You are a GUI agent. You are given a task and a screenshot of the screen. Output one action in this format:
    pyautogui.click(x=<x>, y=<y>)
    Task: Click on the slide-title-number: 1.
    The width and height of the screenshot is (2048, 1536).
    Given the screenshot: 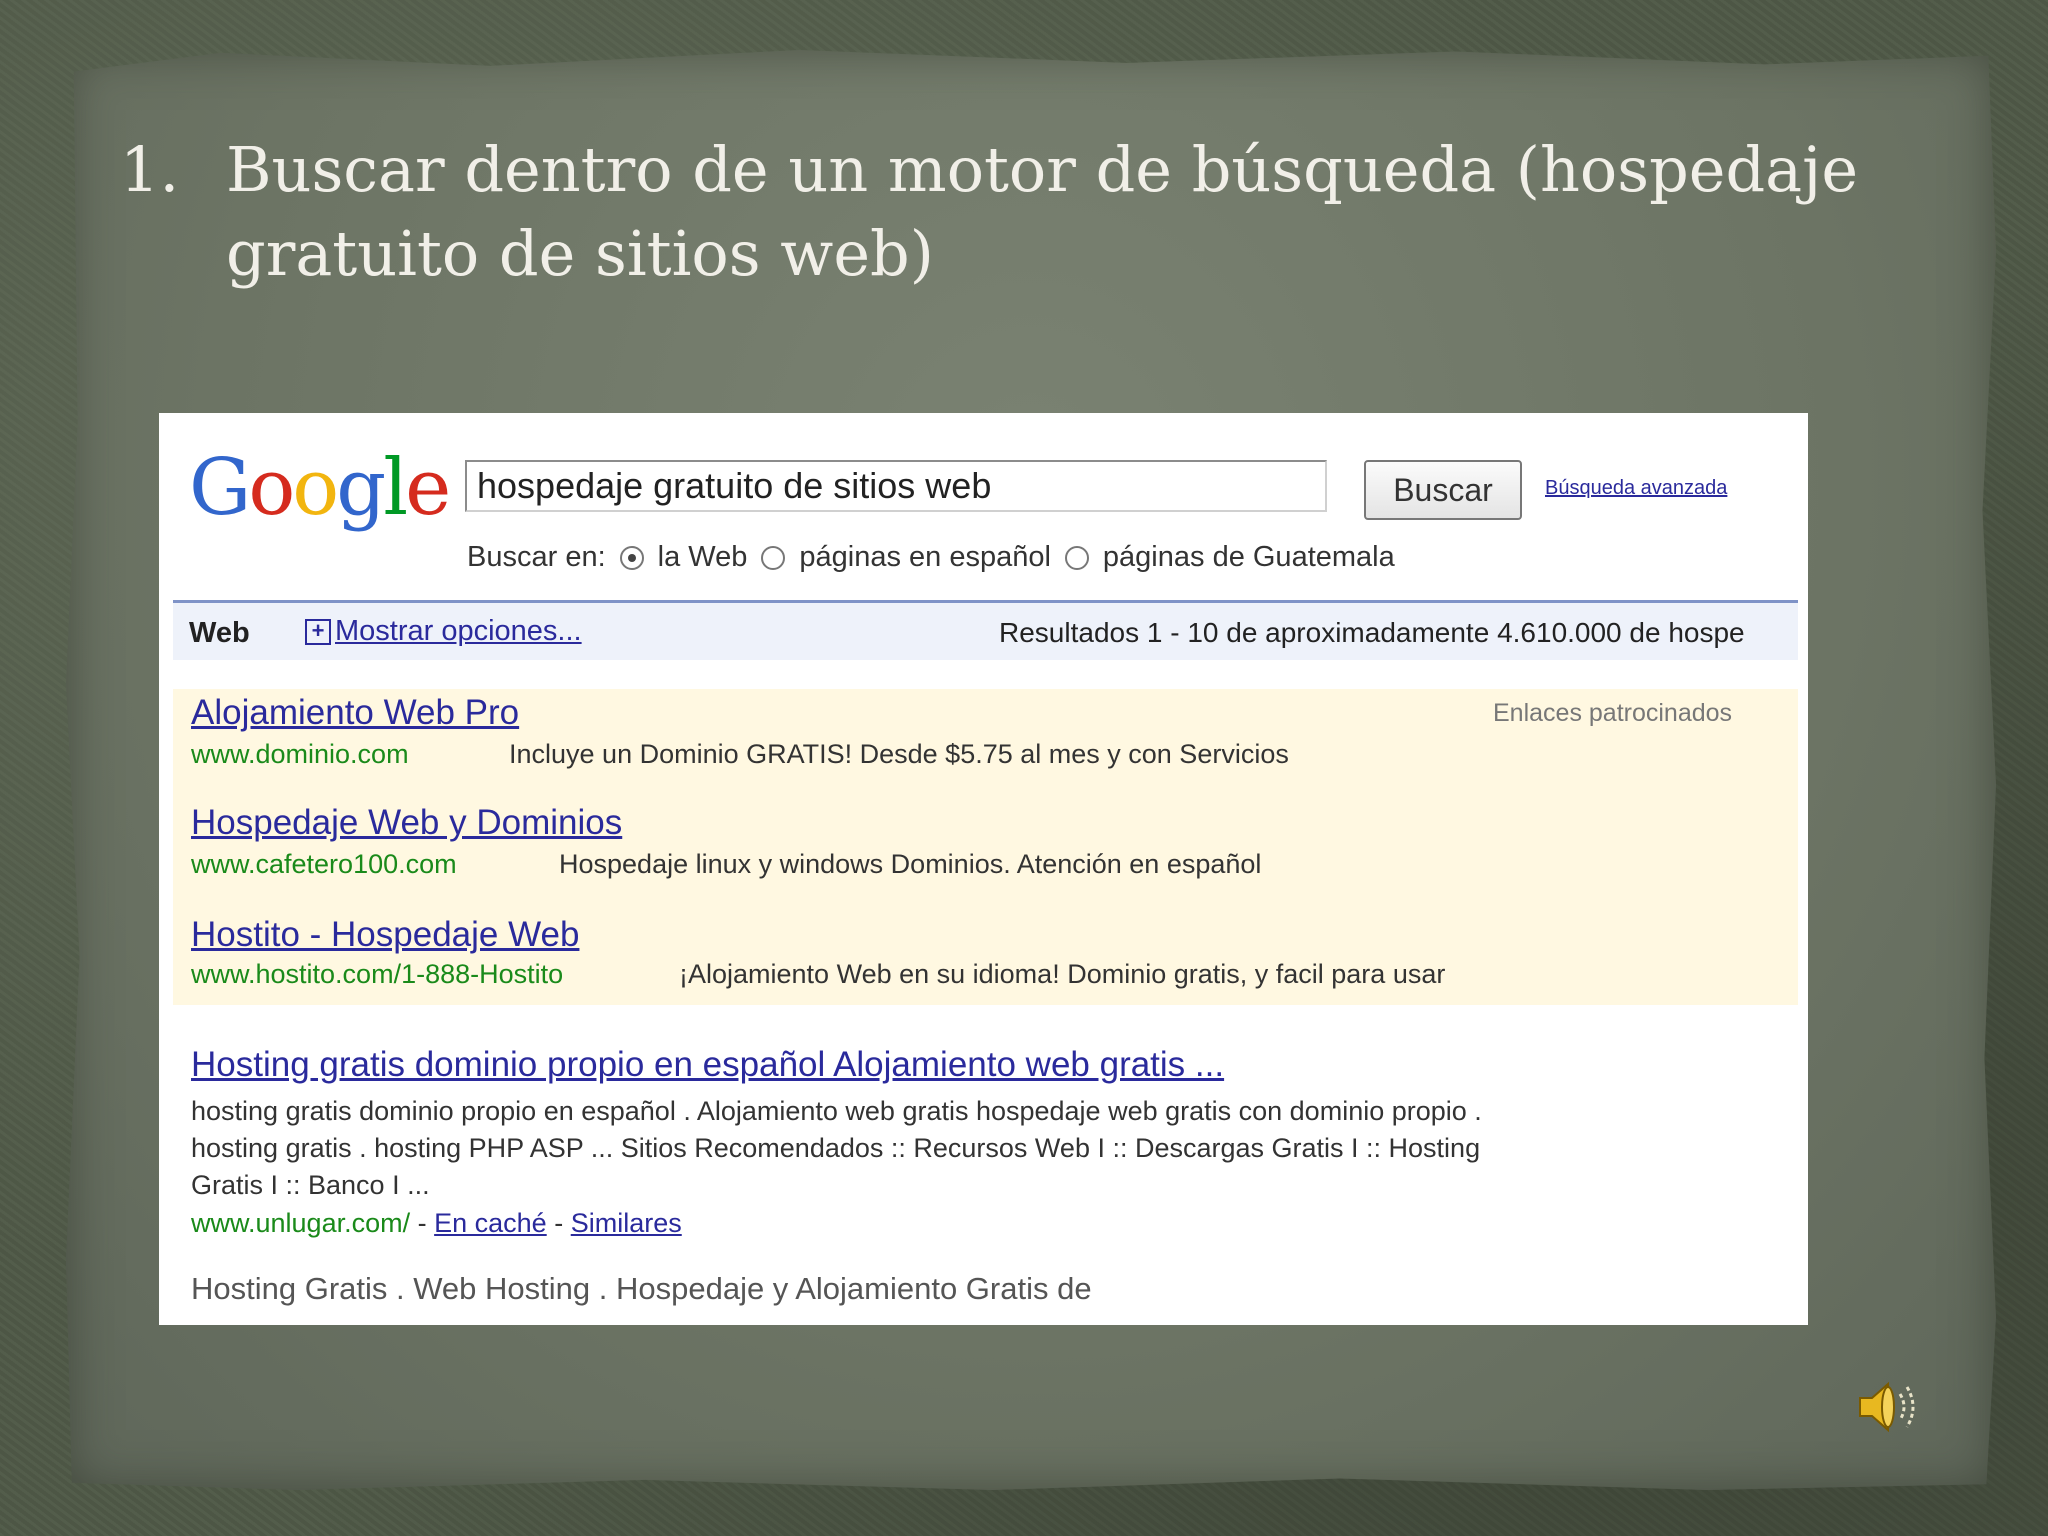 What is the action you would take?
    pyautogui.click(x=150, y=169)
    